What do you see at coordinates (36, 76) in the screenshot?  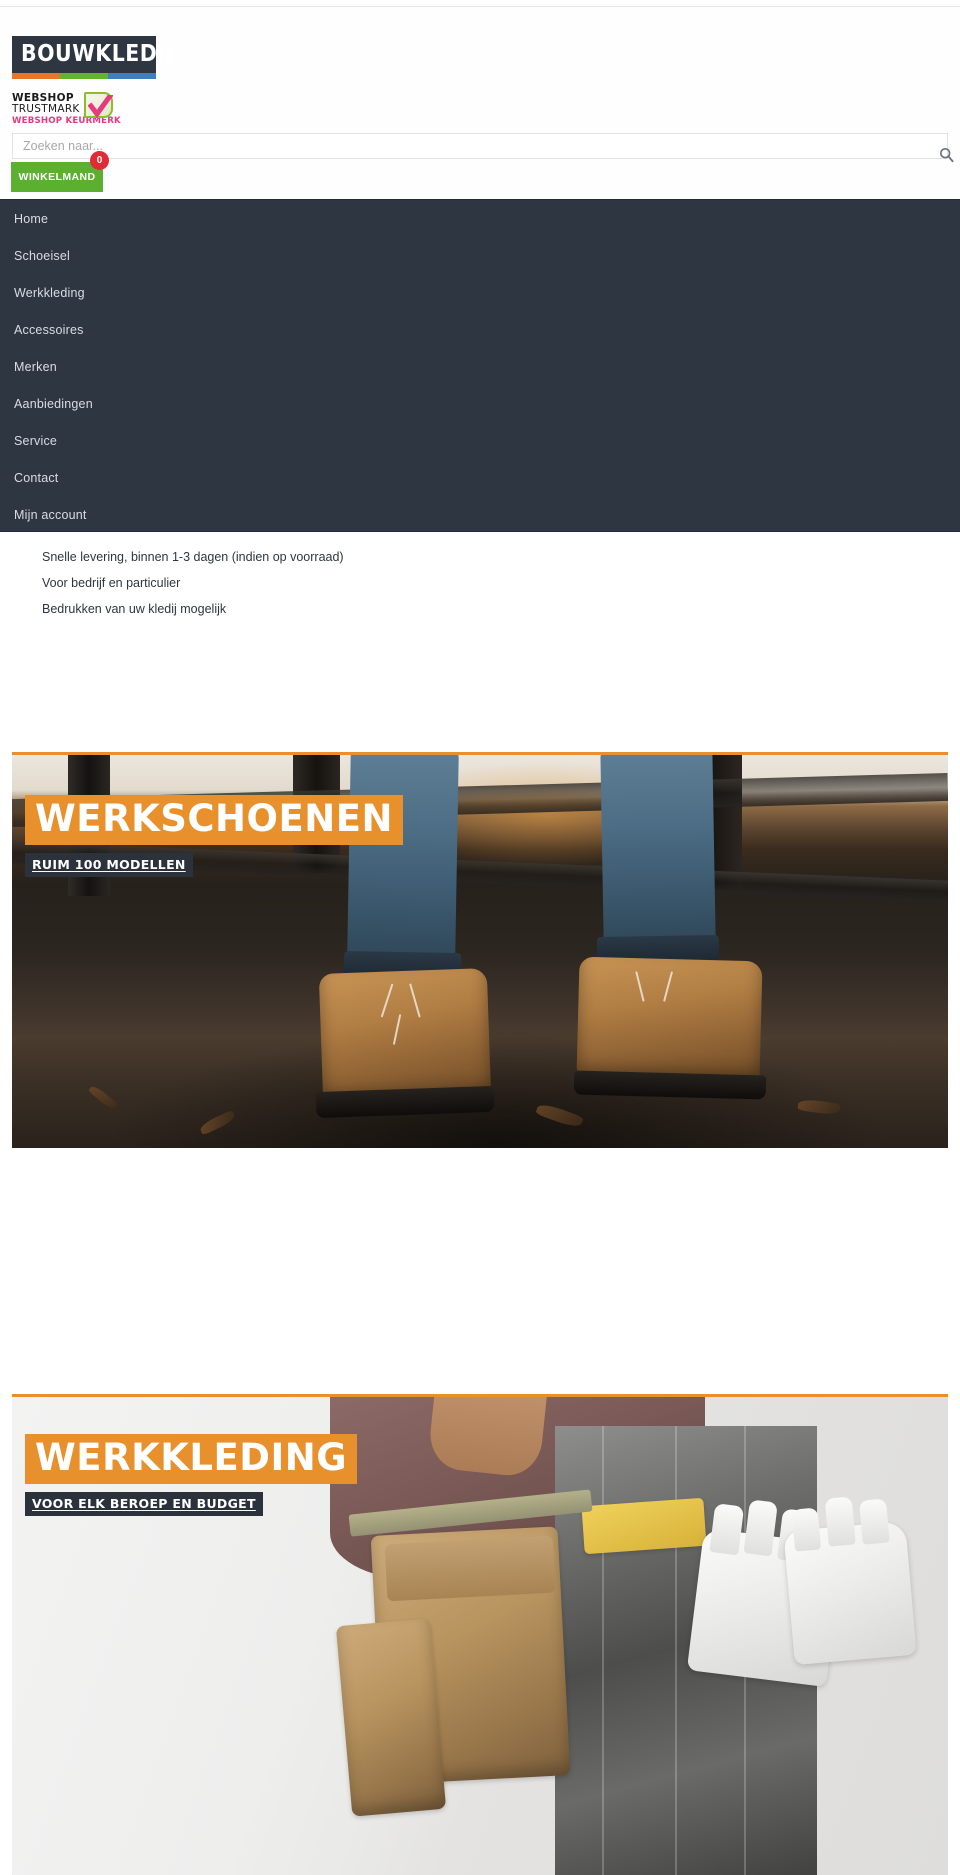 I see `logo-stripe-orange` at bounding box center [36, 76].